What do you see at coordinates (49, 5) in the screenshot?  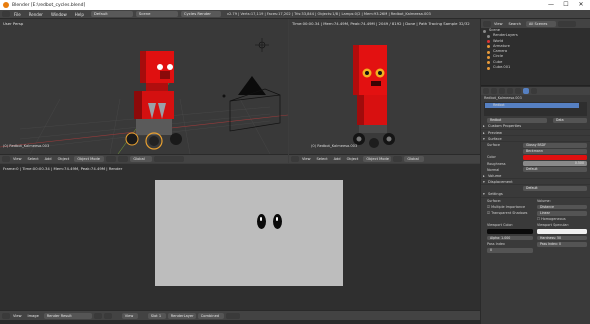 I see `window-title: Blender [E:\redbot_cycles.blend]` at bounding box center [49, 5].